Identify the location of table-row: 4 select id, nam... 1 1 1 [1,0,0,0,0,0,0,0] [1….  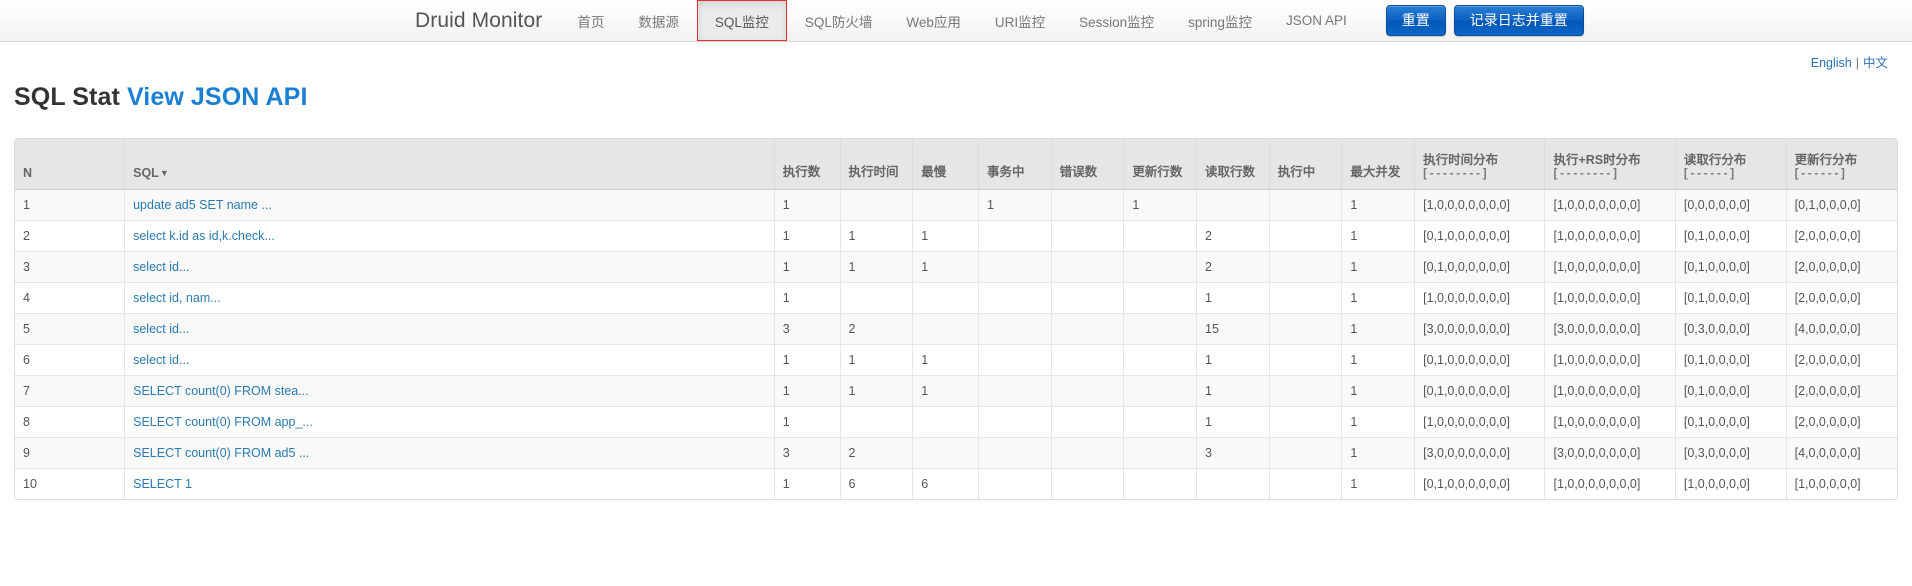
(956, 297).